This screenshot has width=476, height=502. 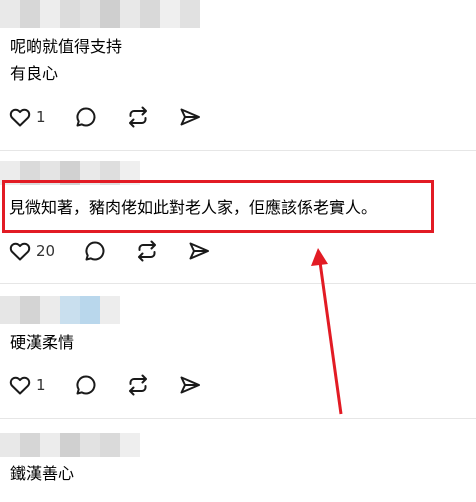 What do you see at coordinates (42, 342) in the screenshot?
I see `post-text-line: 硬漢柔情` at bounding box center [42, 342].